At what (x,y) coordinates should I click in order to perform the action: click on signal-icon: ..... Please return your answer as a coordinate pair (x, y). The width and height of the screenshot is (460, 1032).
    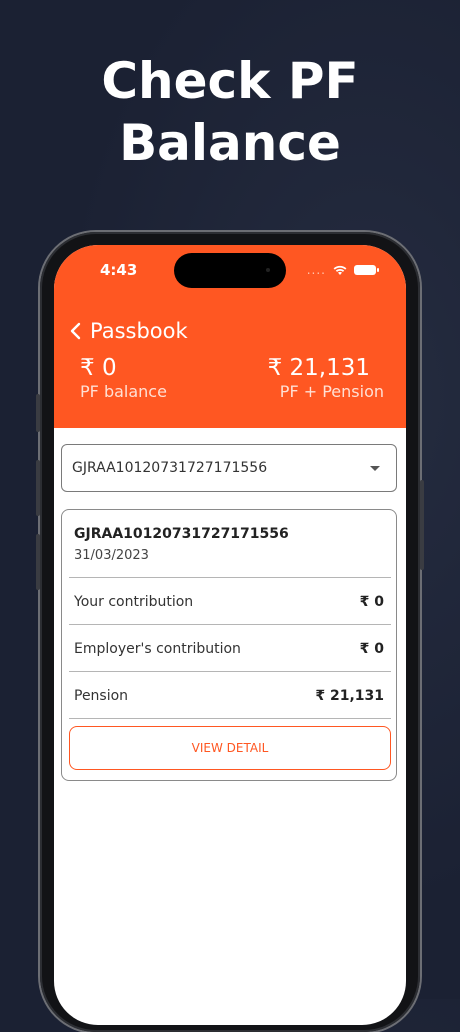
    Looking at the image, I should click on (316, 270).